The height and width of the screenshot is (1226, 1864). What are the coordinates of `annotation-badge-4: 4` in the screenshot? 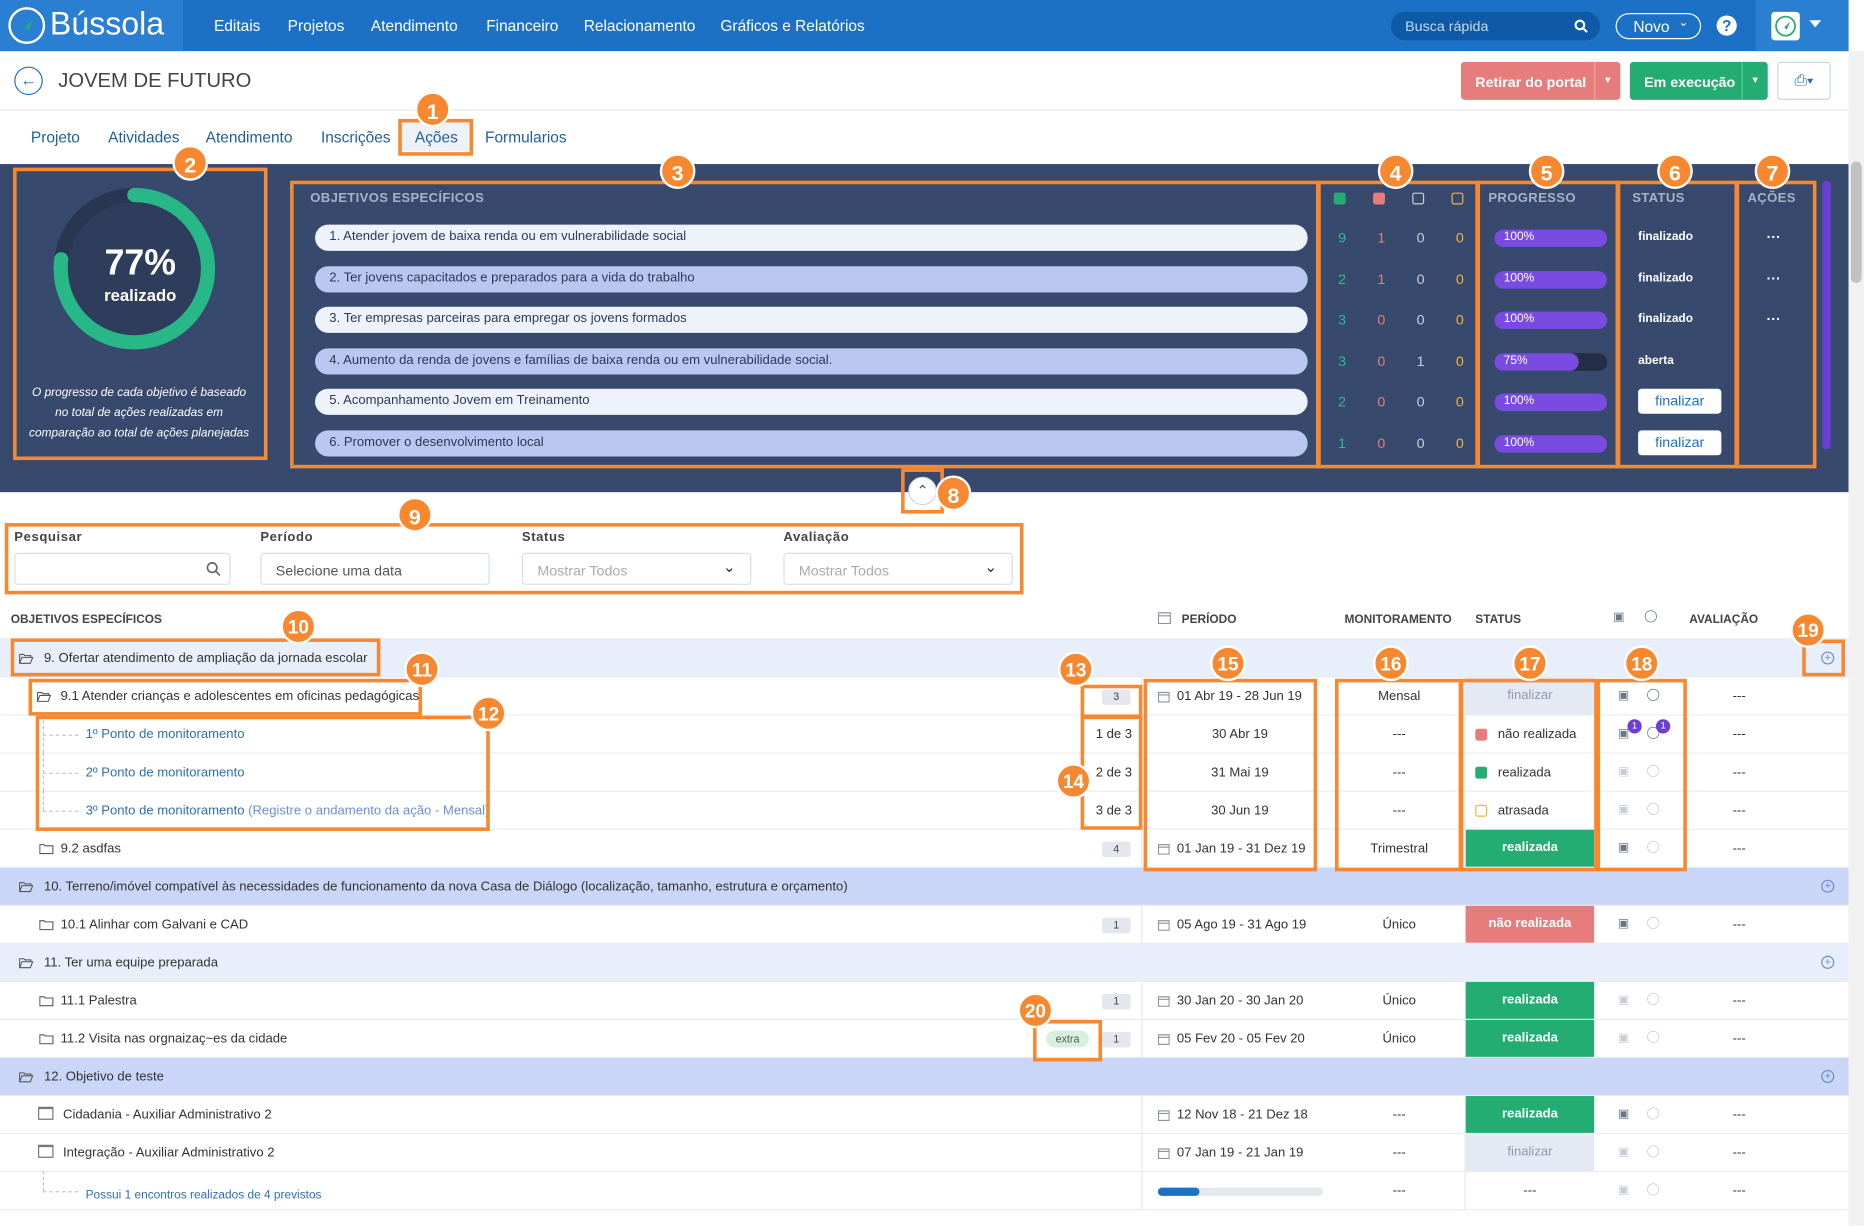 It's located at (1395, 171).